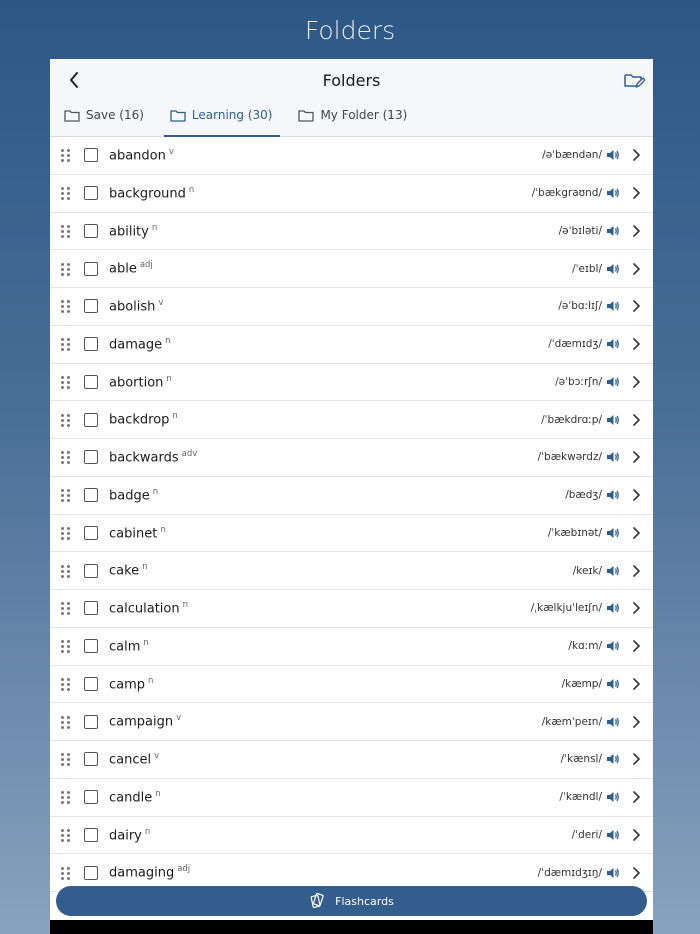  Describe the element at coordinates (351, 307) in the screenshot. I see `list-item: abolish v/əˈbɑːlɪʃ/` at that location.